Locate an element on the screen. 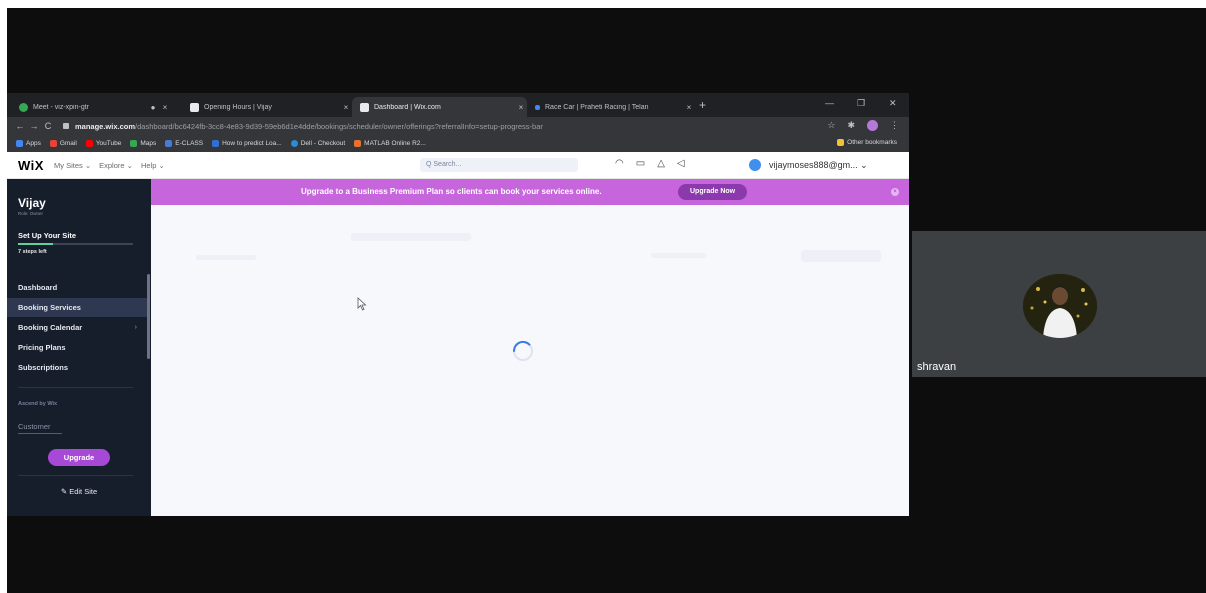  youtube-icon is located at coordinates (89, 143).